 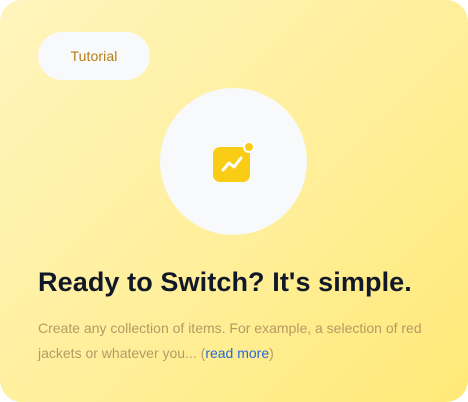 I want to click on card-title: Ready to Switch? It's simple., so click(x=225, y=282).